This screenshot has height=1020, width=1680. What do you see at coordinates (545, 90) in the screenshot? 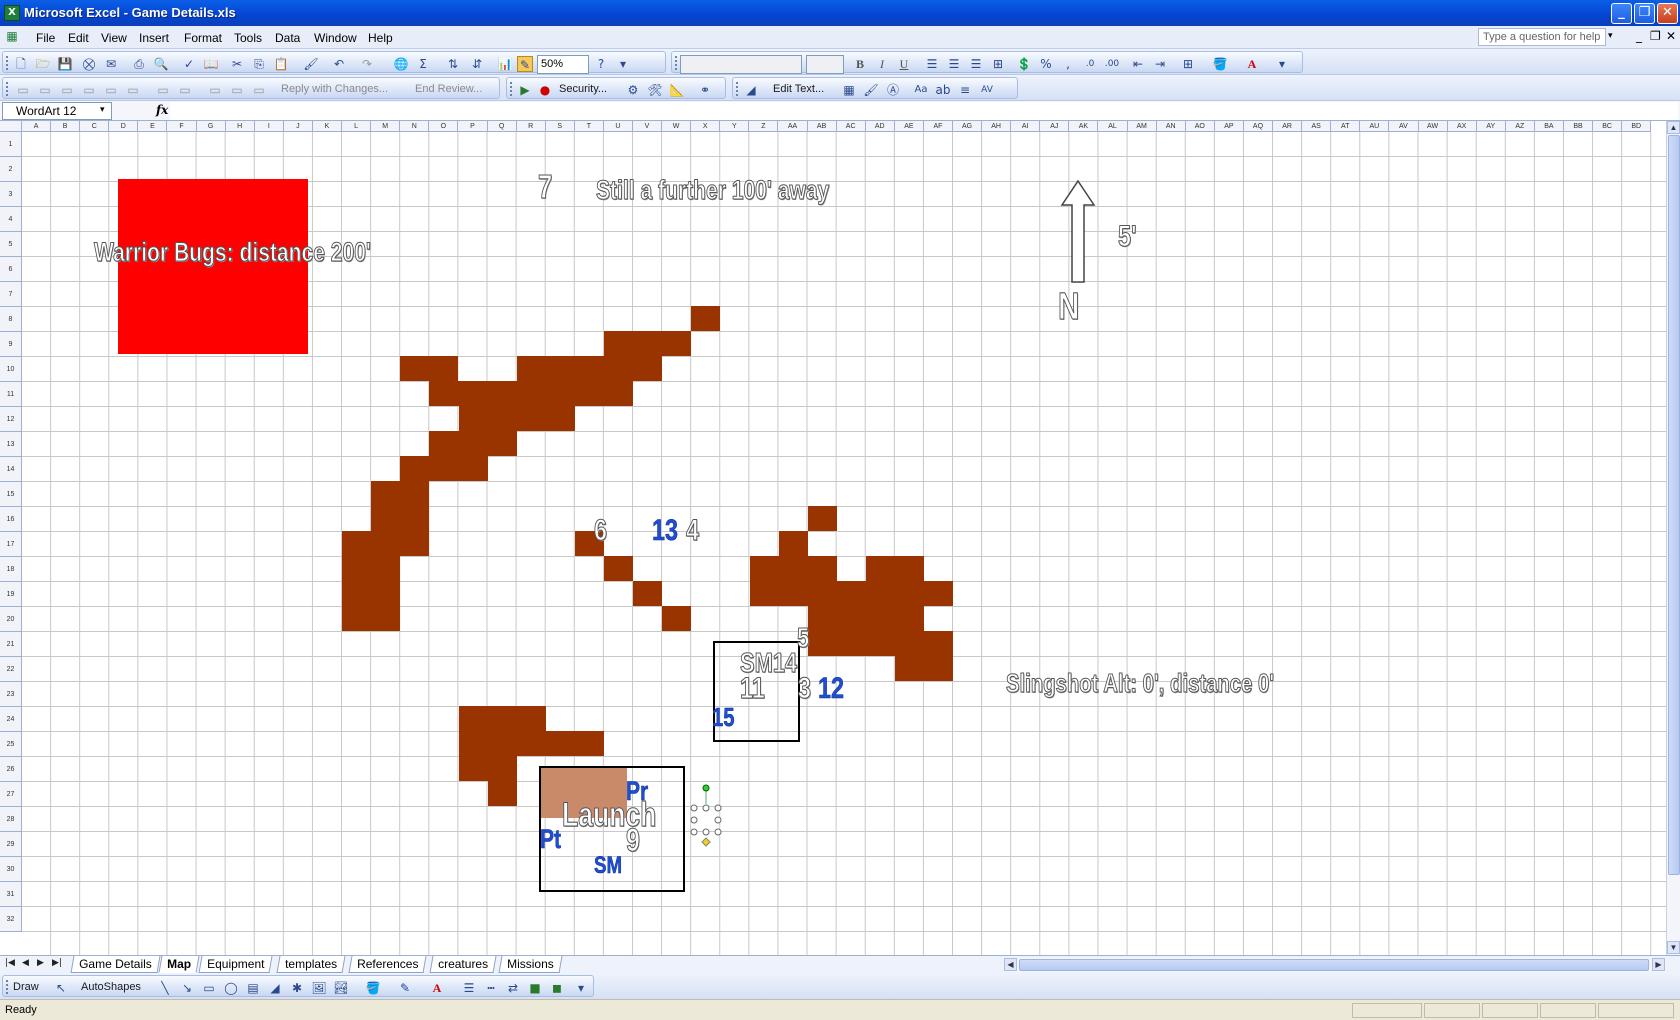
I see `record-macro-icon: ●` at bounding box center [545, 90].